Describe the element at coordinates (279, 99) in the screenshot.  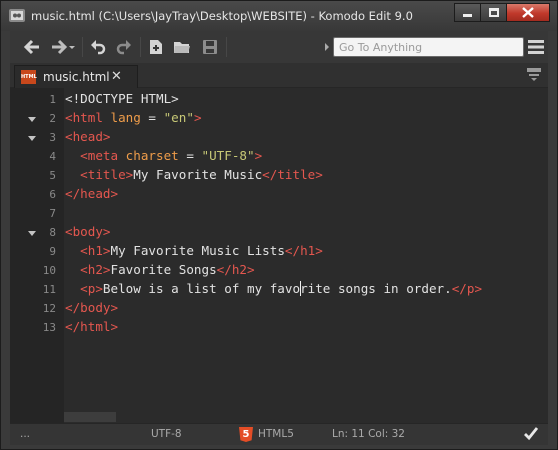
I see `code-line: 1 <!DOCTYPE HTML>` at that location.